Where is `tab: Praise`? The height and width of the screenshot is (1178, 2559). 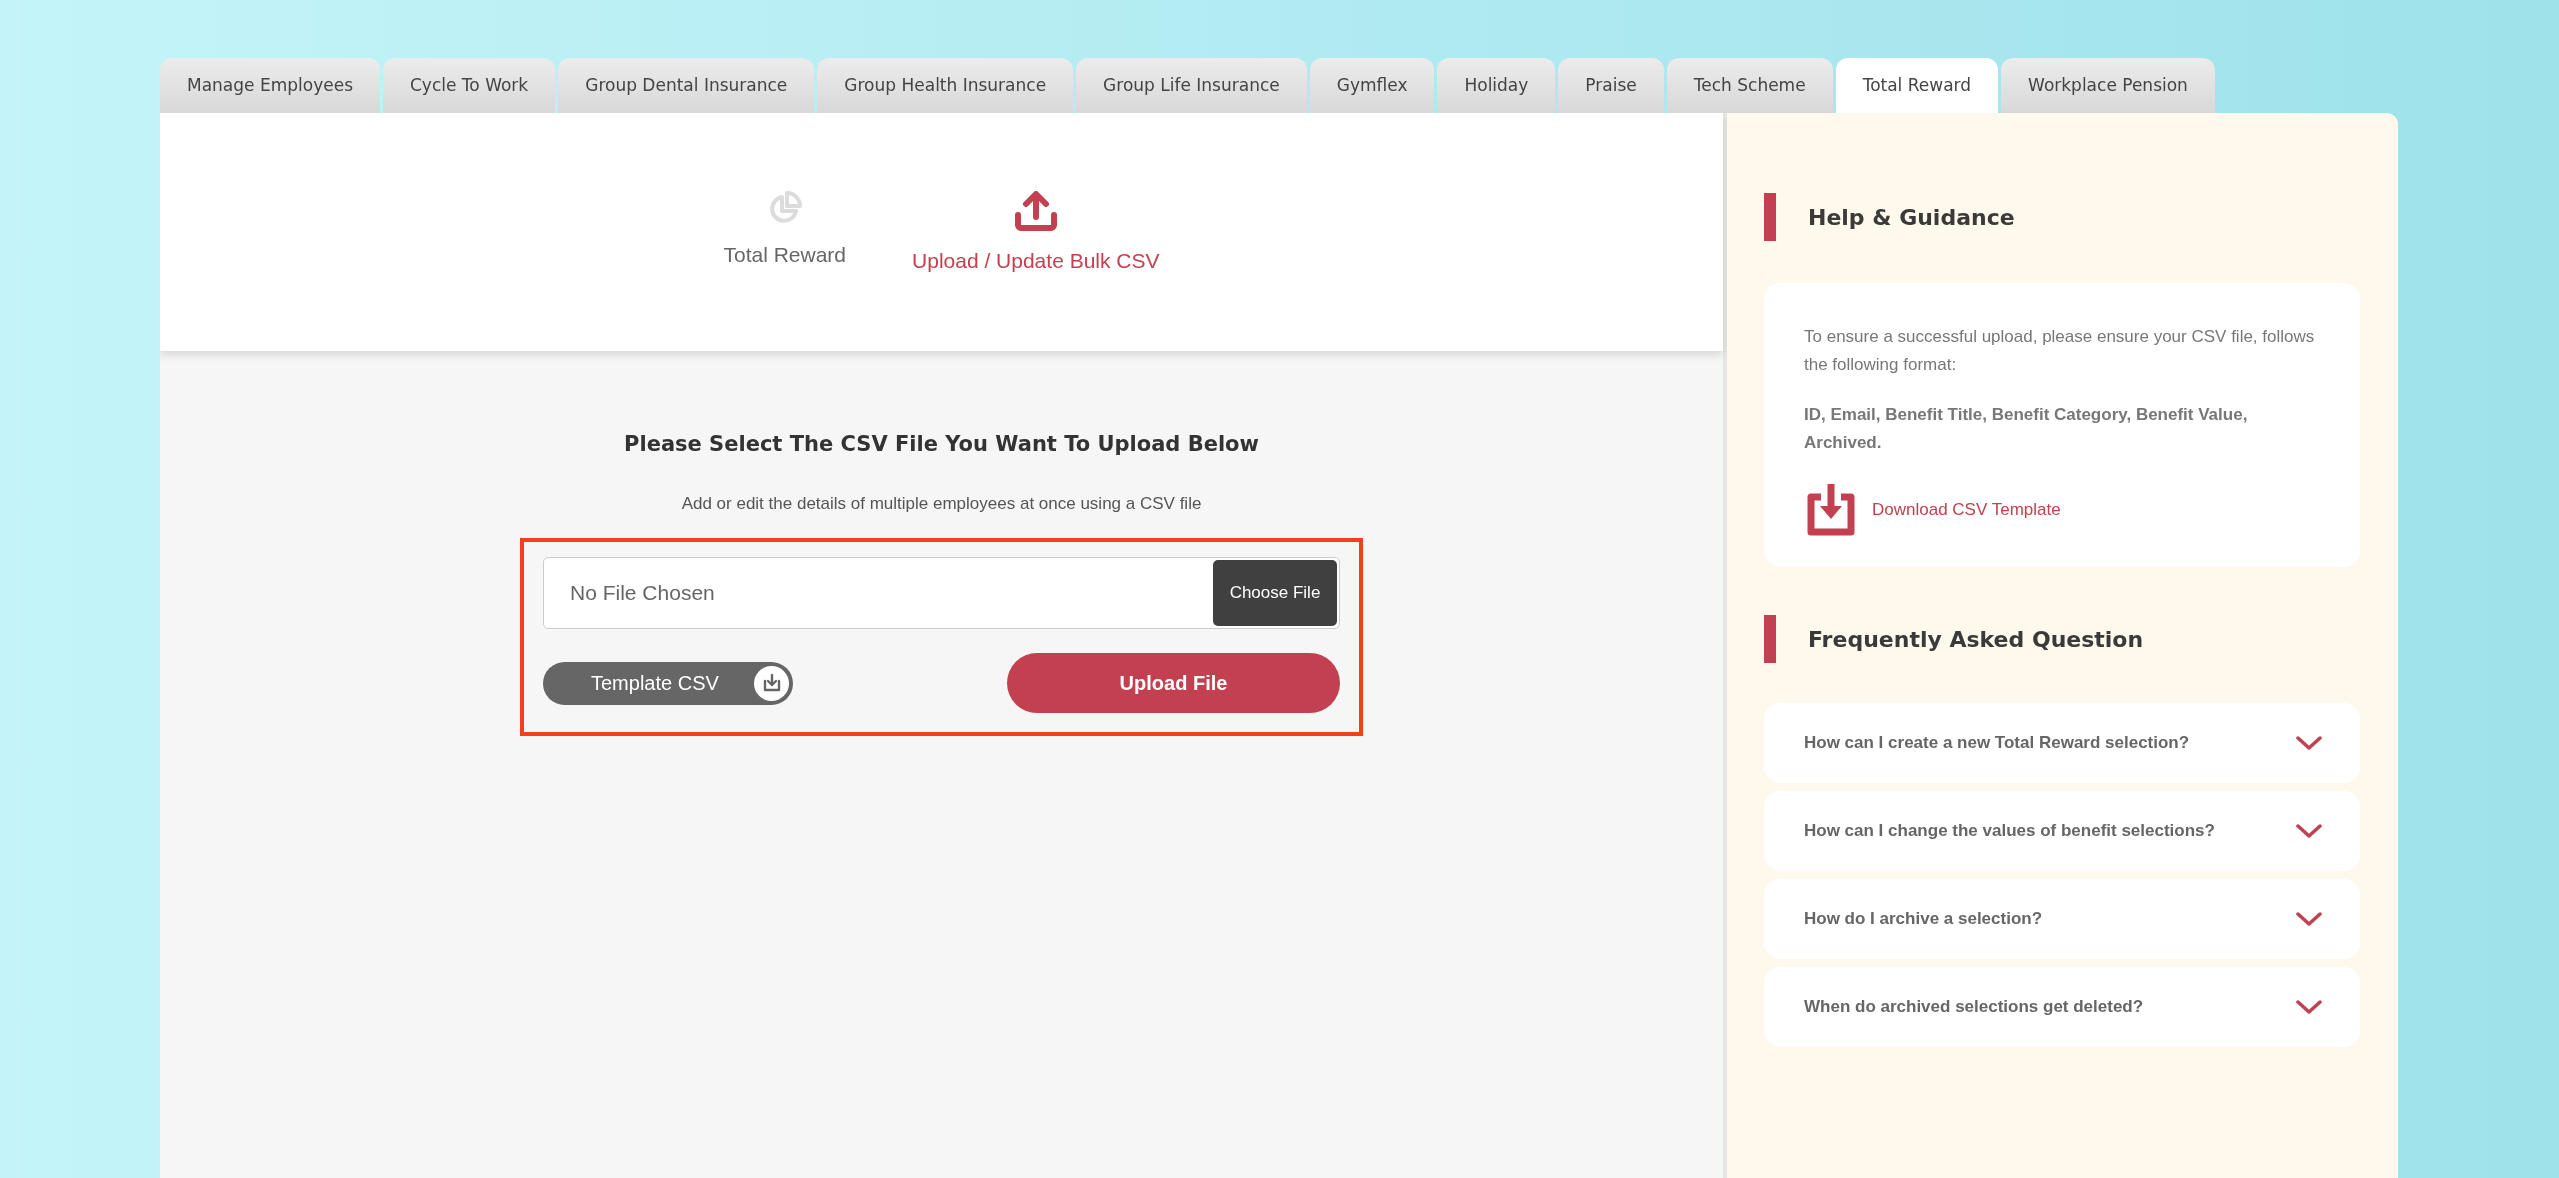
tab: Praise is located at coordinates (1611, 85).